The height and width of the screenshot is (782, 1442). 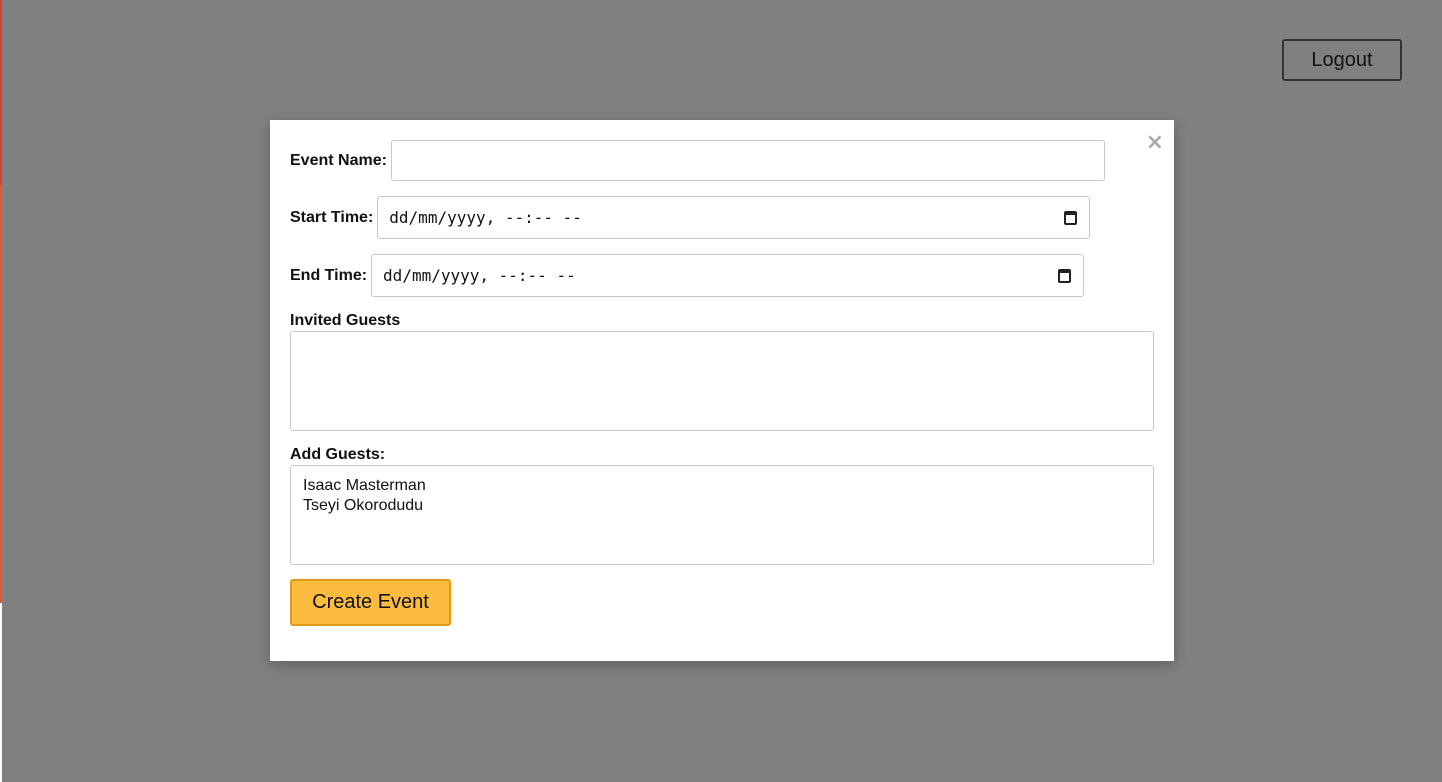 I want to click on logout-button: Logout, so click(x=1342, y=60).